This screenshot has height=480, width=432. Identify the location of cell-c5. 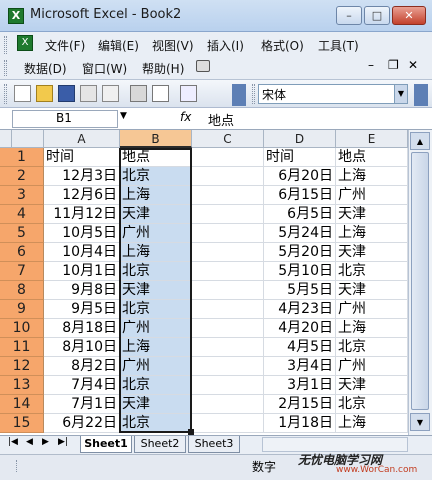
(228, 233).